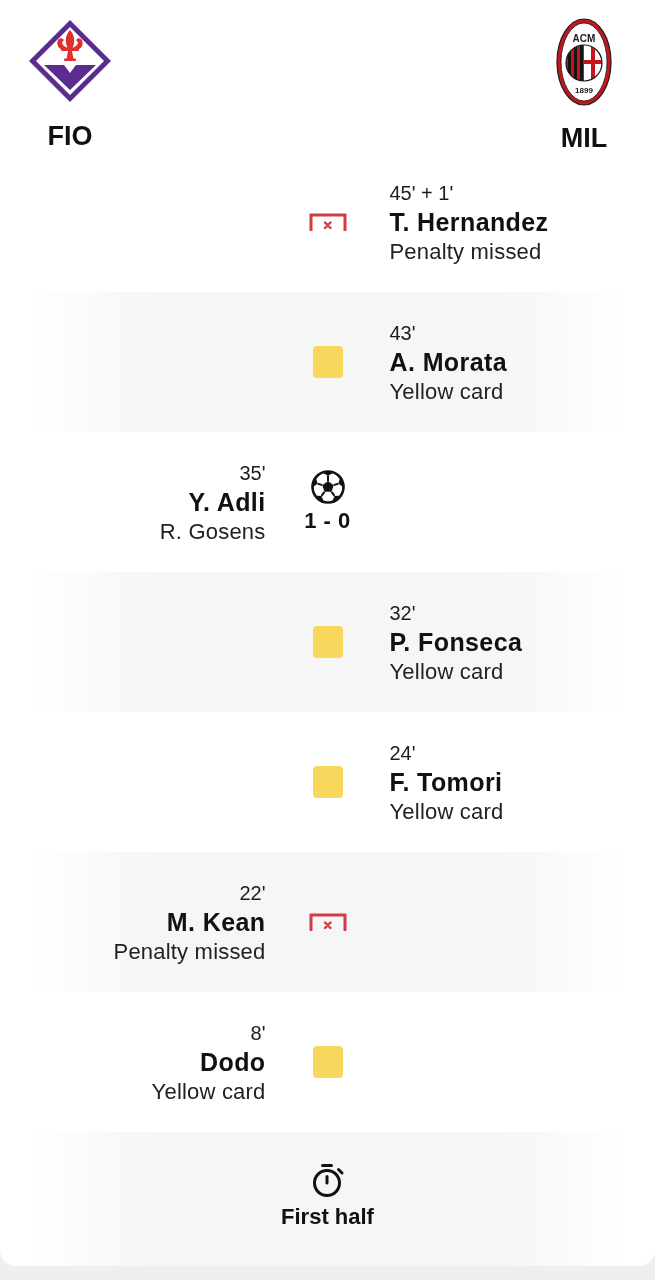 The image size is (655, 1280). Describe the element at coordinates (456, 642) in the screenshot. I see `player-name: P. Fonseca` at that location.